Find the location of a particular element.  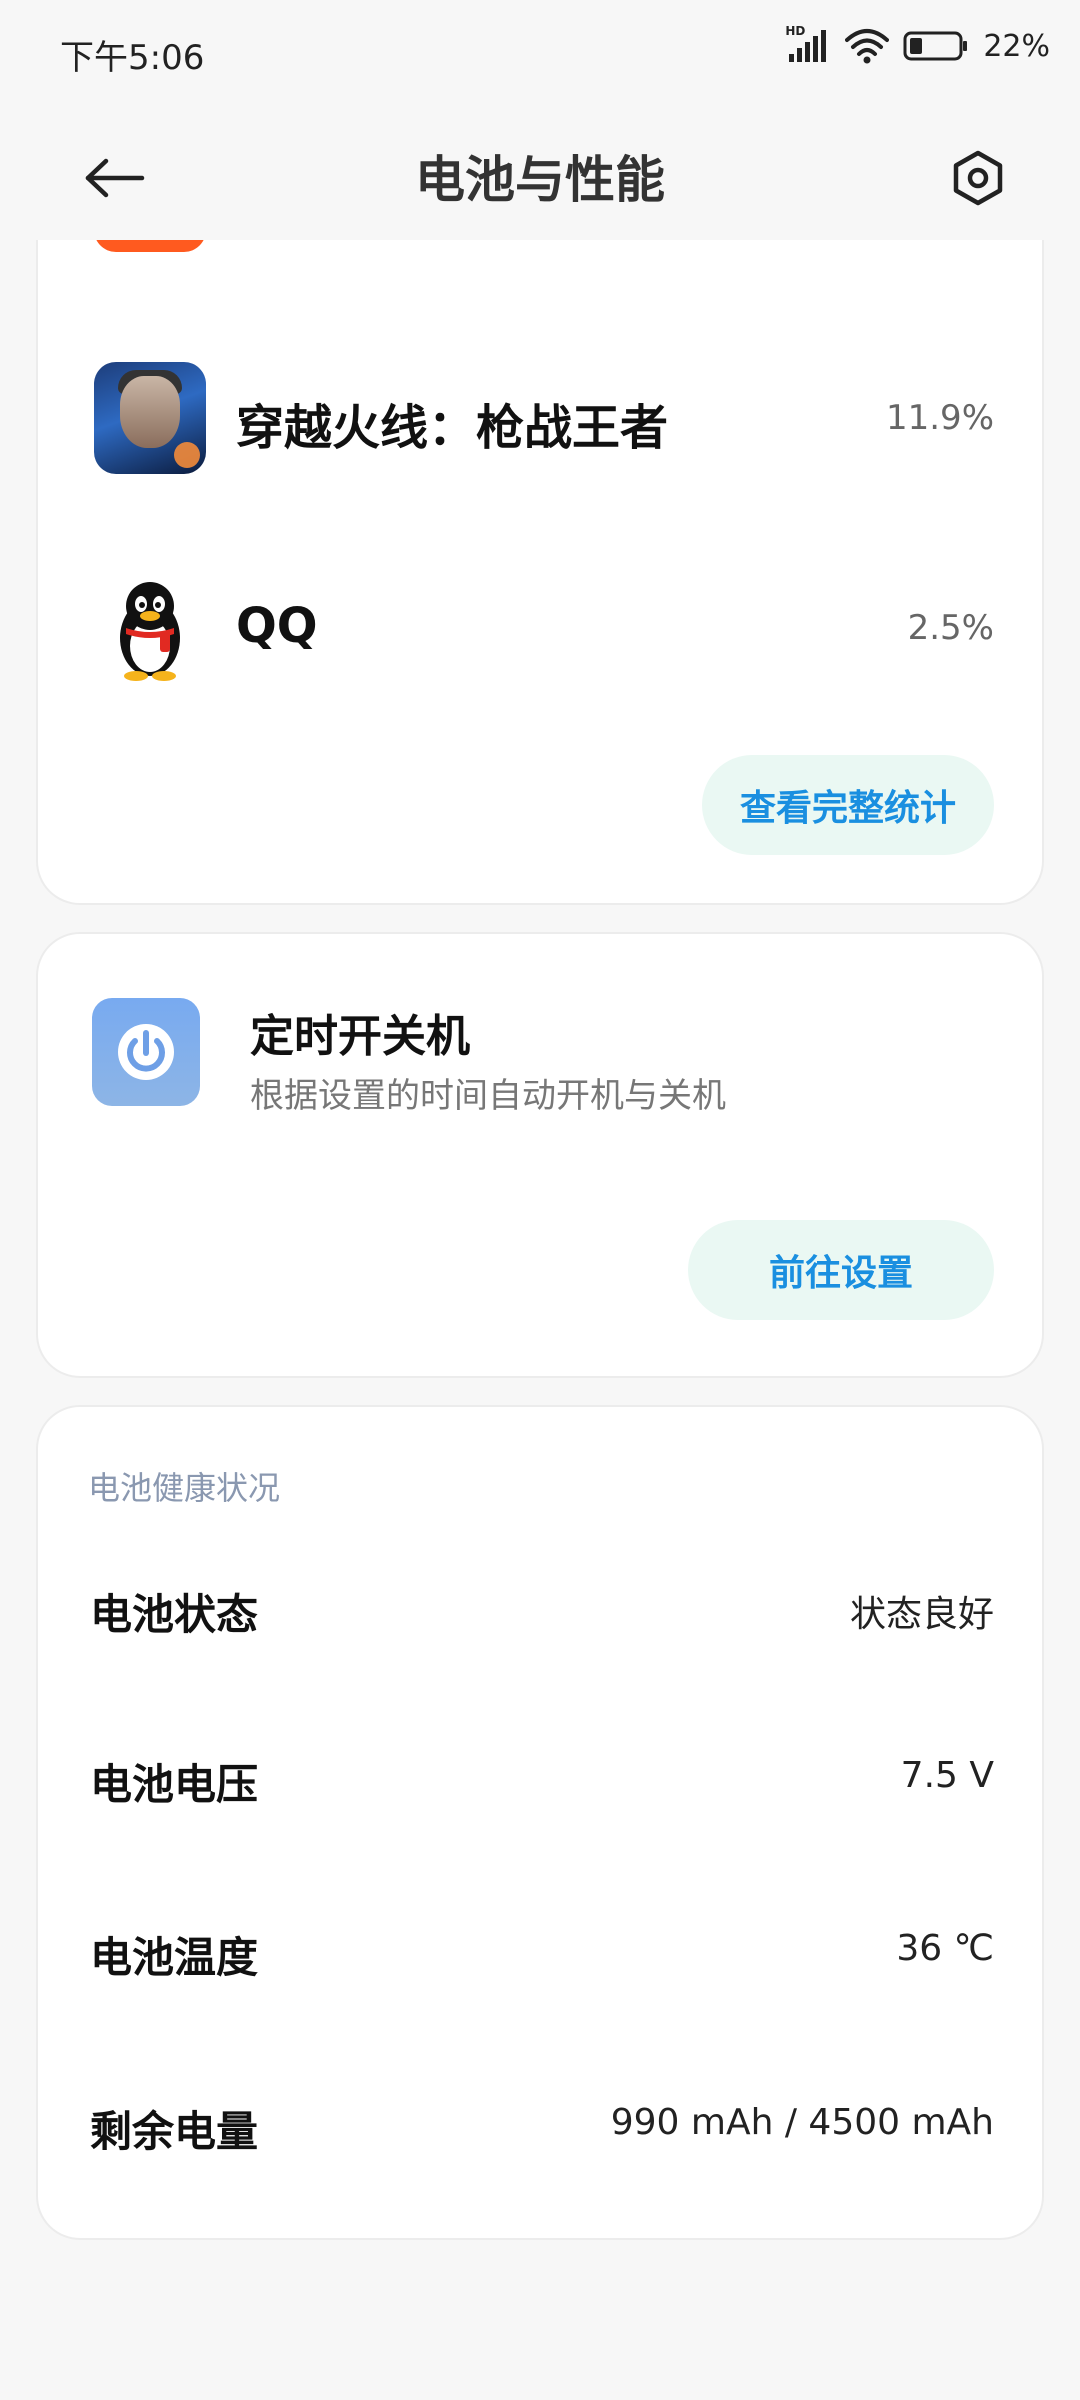

page-title: 电池与性能 is located at coordinates (540, 180).